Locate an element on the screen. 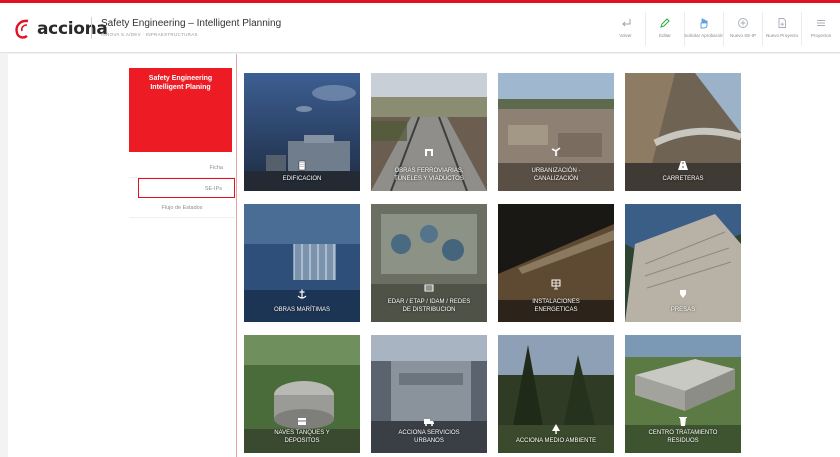  back-label: Volver is located at coordinates (625, 35).